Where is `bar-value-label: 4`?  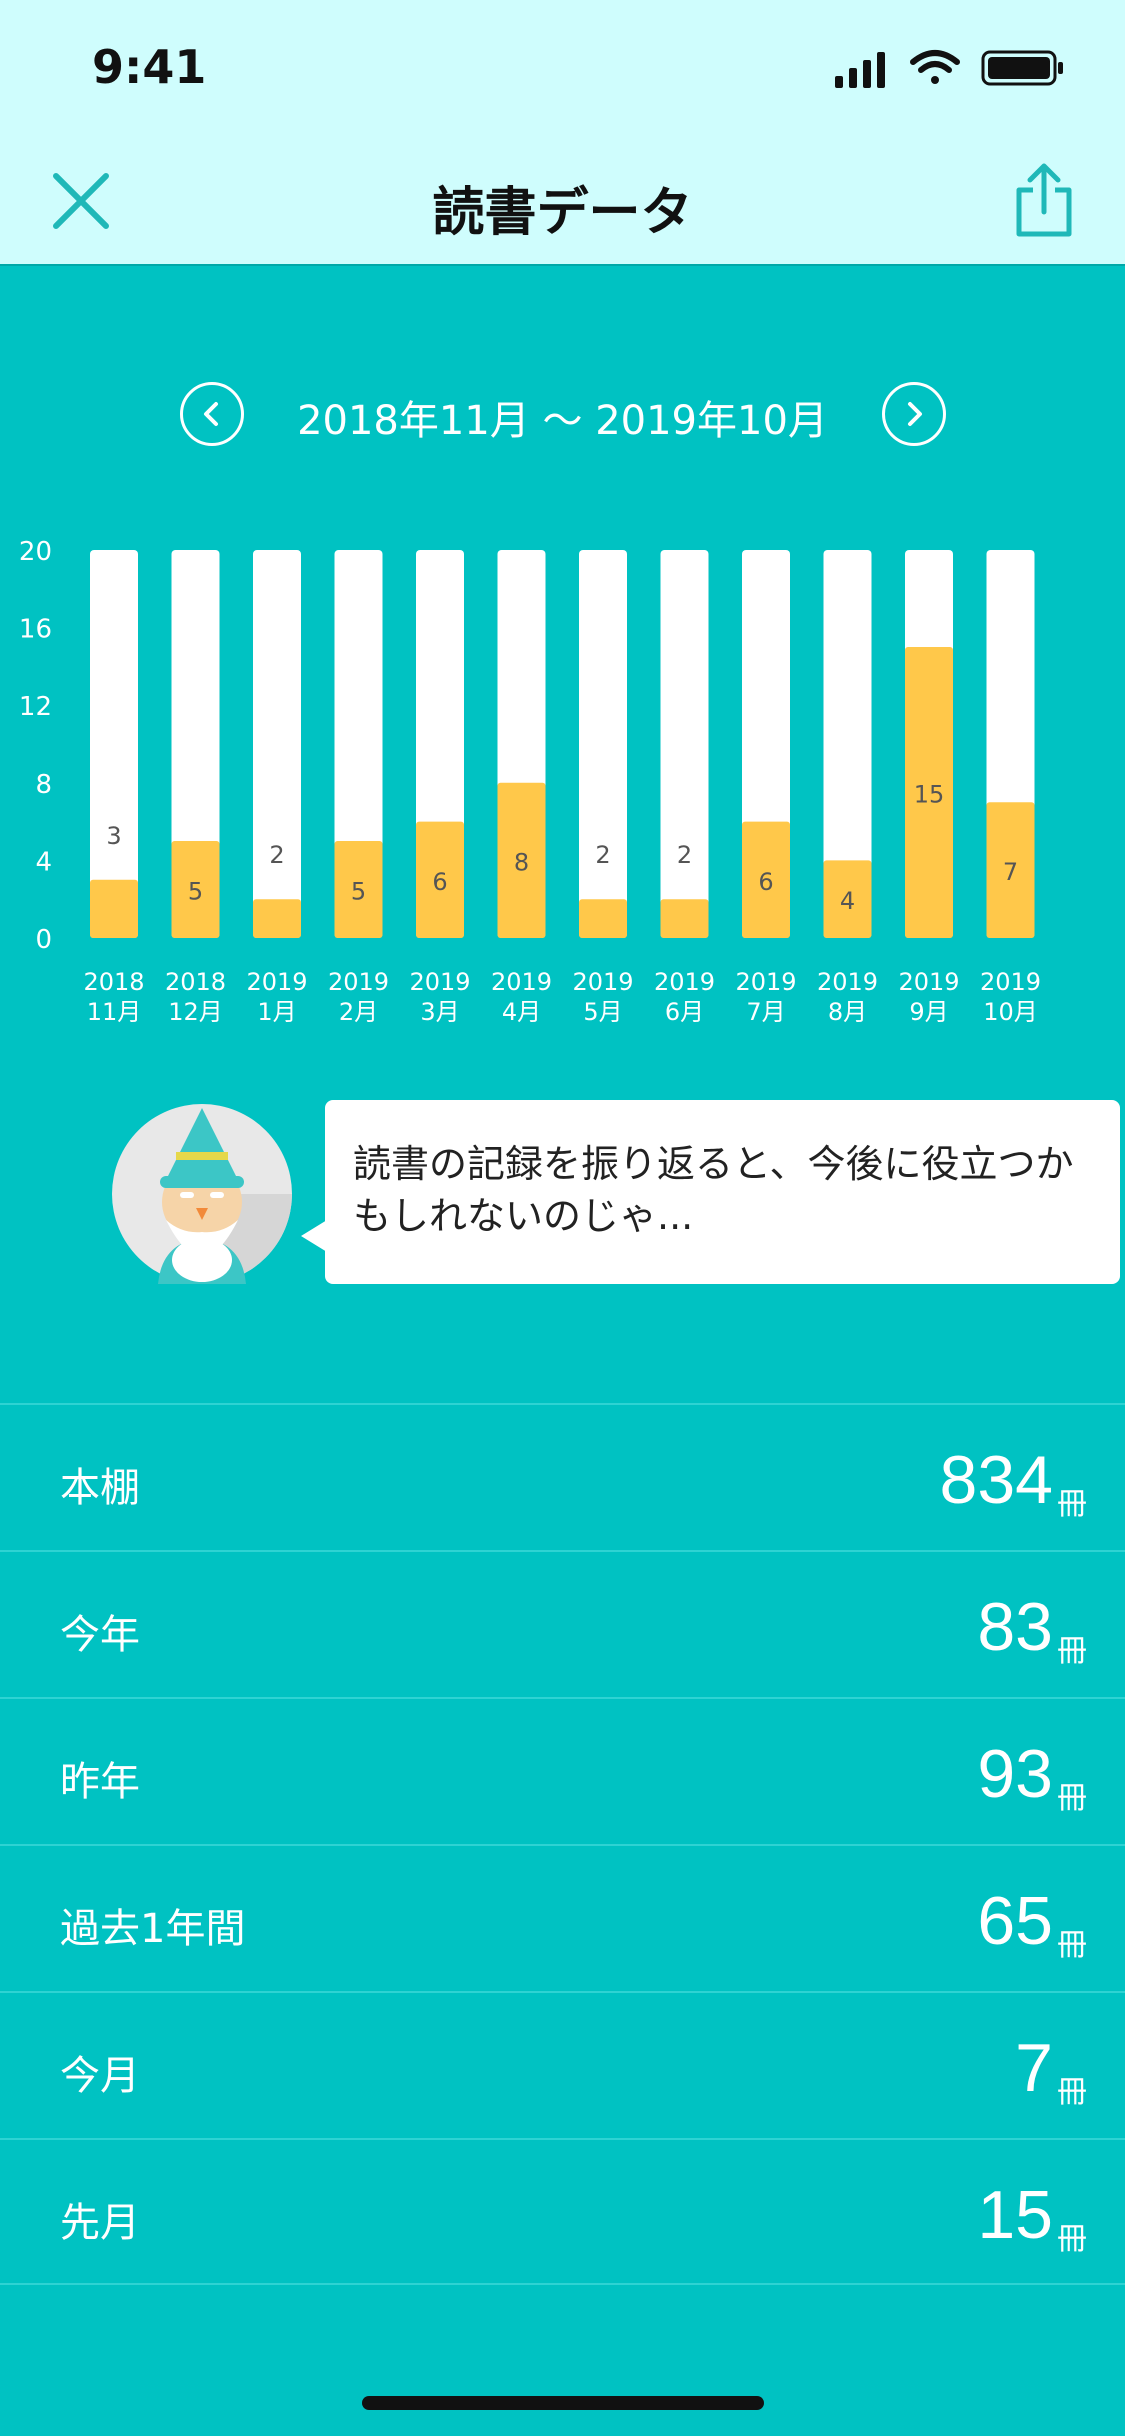 bar-value-label: 4 is located at coordinates (847, 901).